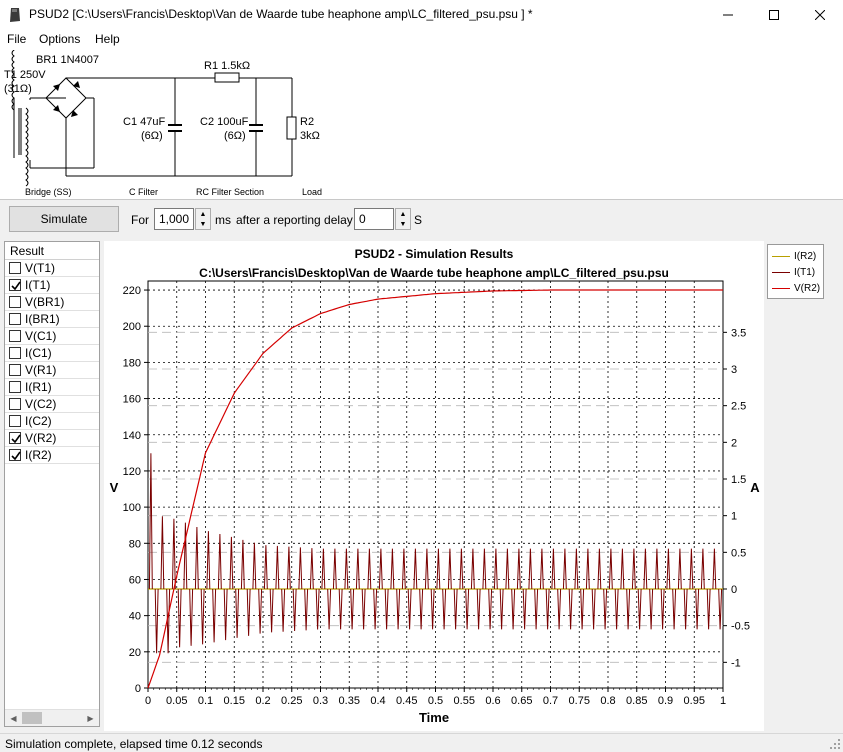 The width and height of the screenshot is (843, 752). Describe the element at coordinates (521, 701) in the screenshot. I see `x-tick-label: 0.65` at that location.